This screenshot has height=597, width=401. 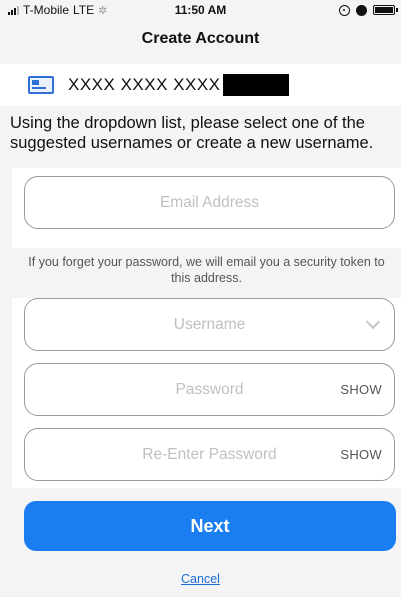 What do you see at coordinates (200, 38) in the screenshot?
I see `page-title: Create Account` at bounding box center [200, 38].